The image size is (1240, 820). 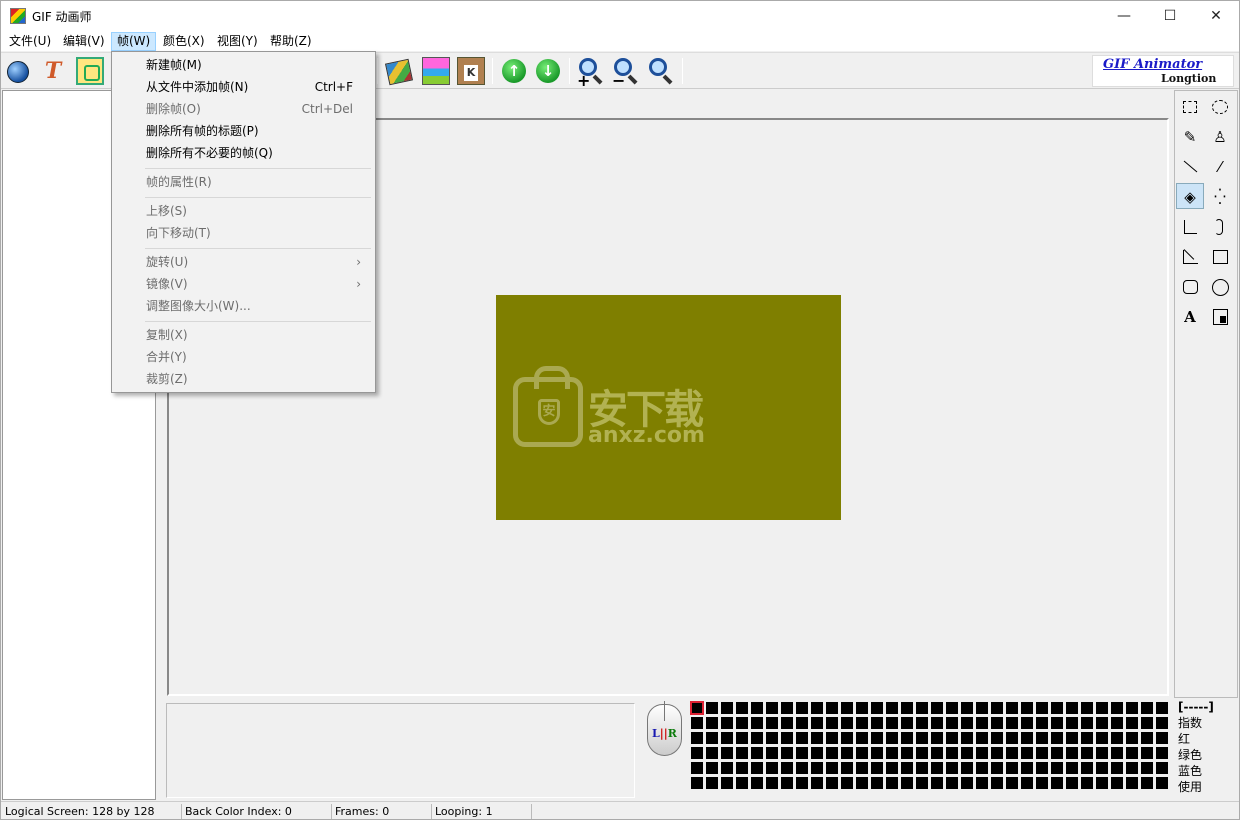 What do you see at coordinates (1220, 317) in the screenshot?
I see `select-box-tool-icon` at bounding box center [1220, 317].